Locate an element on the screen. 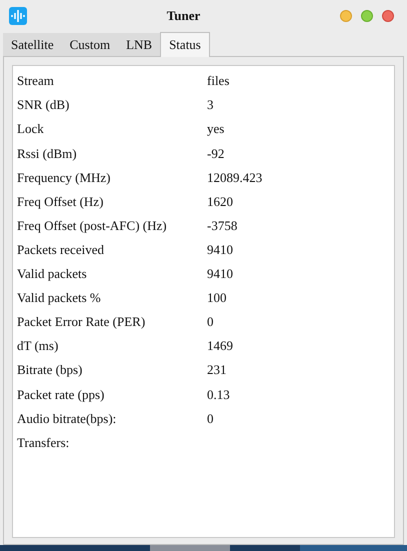 The image size is (407, 551). status-value: 100 is located at coordinates (216, 298).